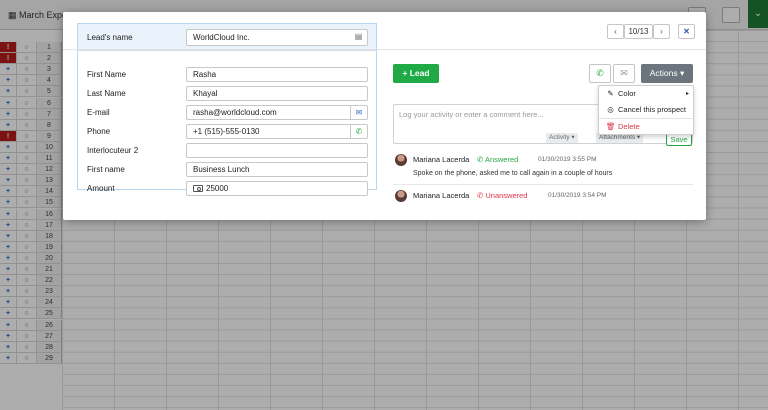 This screenshot has width=768, height=410. I want to click on amount-row: Amount 25000, so click(227, 188).